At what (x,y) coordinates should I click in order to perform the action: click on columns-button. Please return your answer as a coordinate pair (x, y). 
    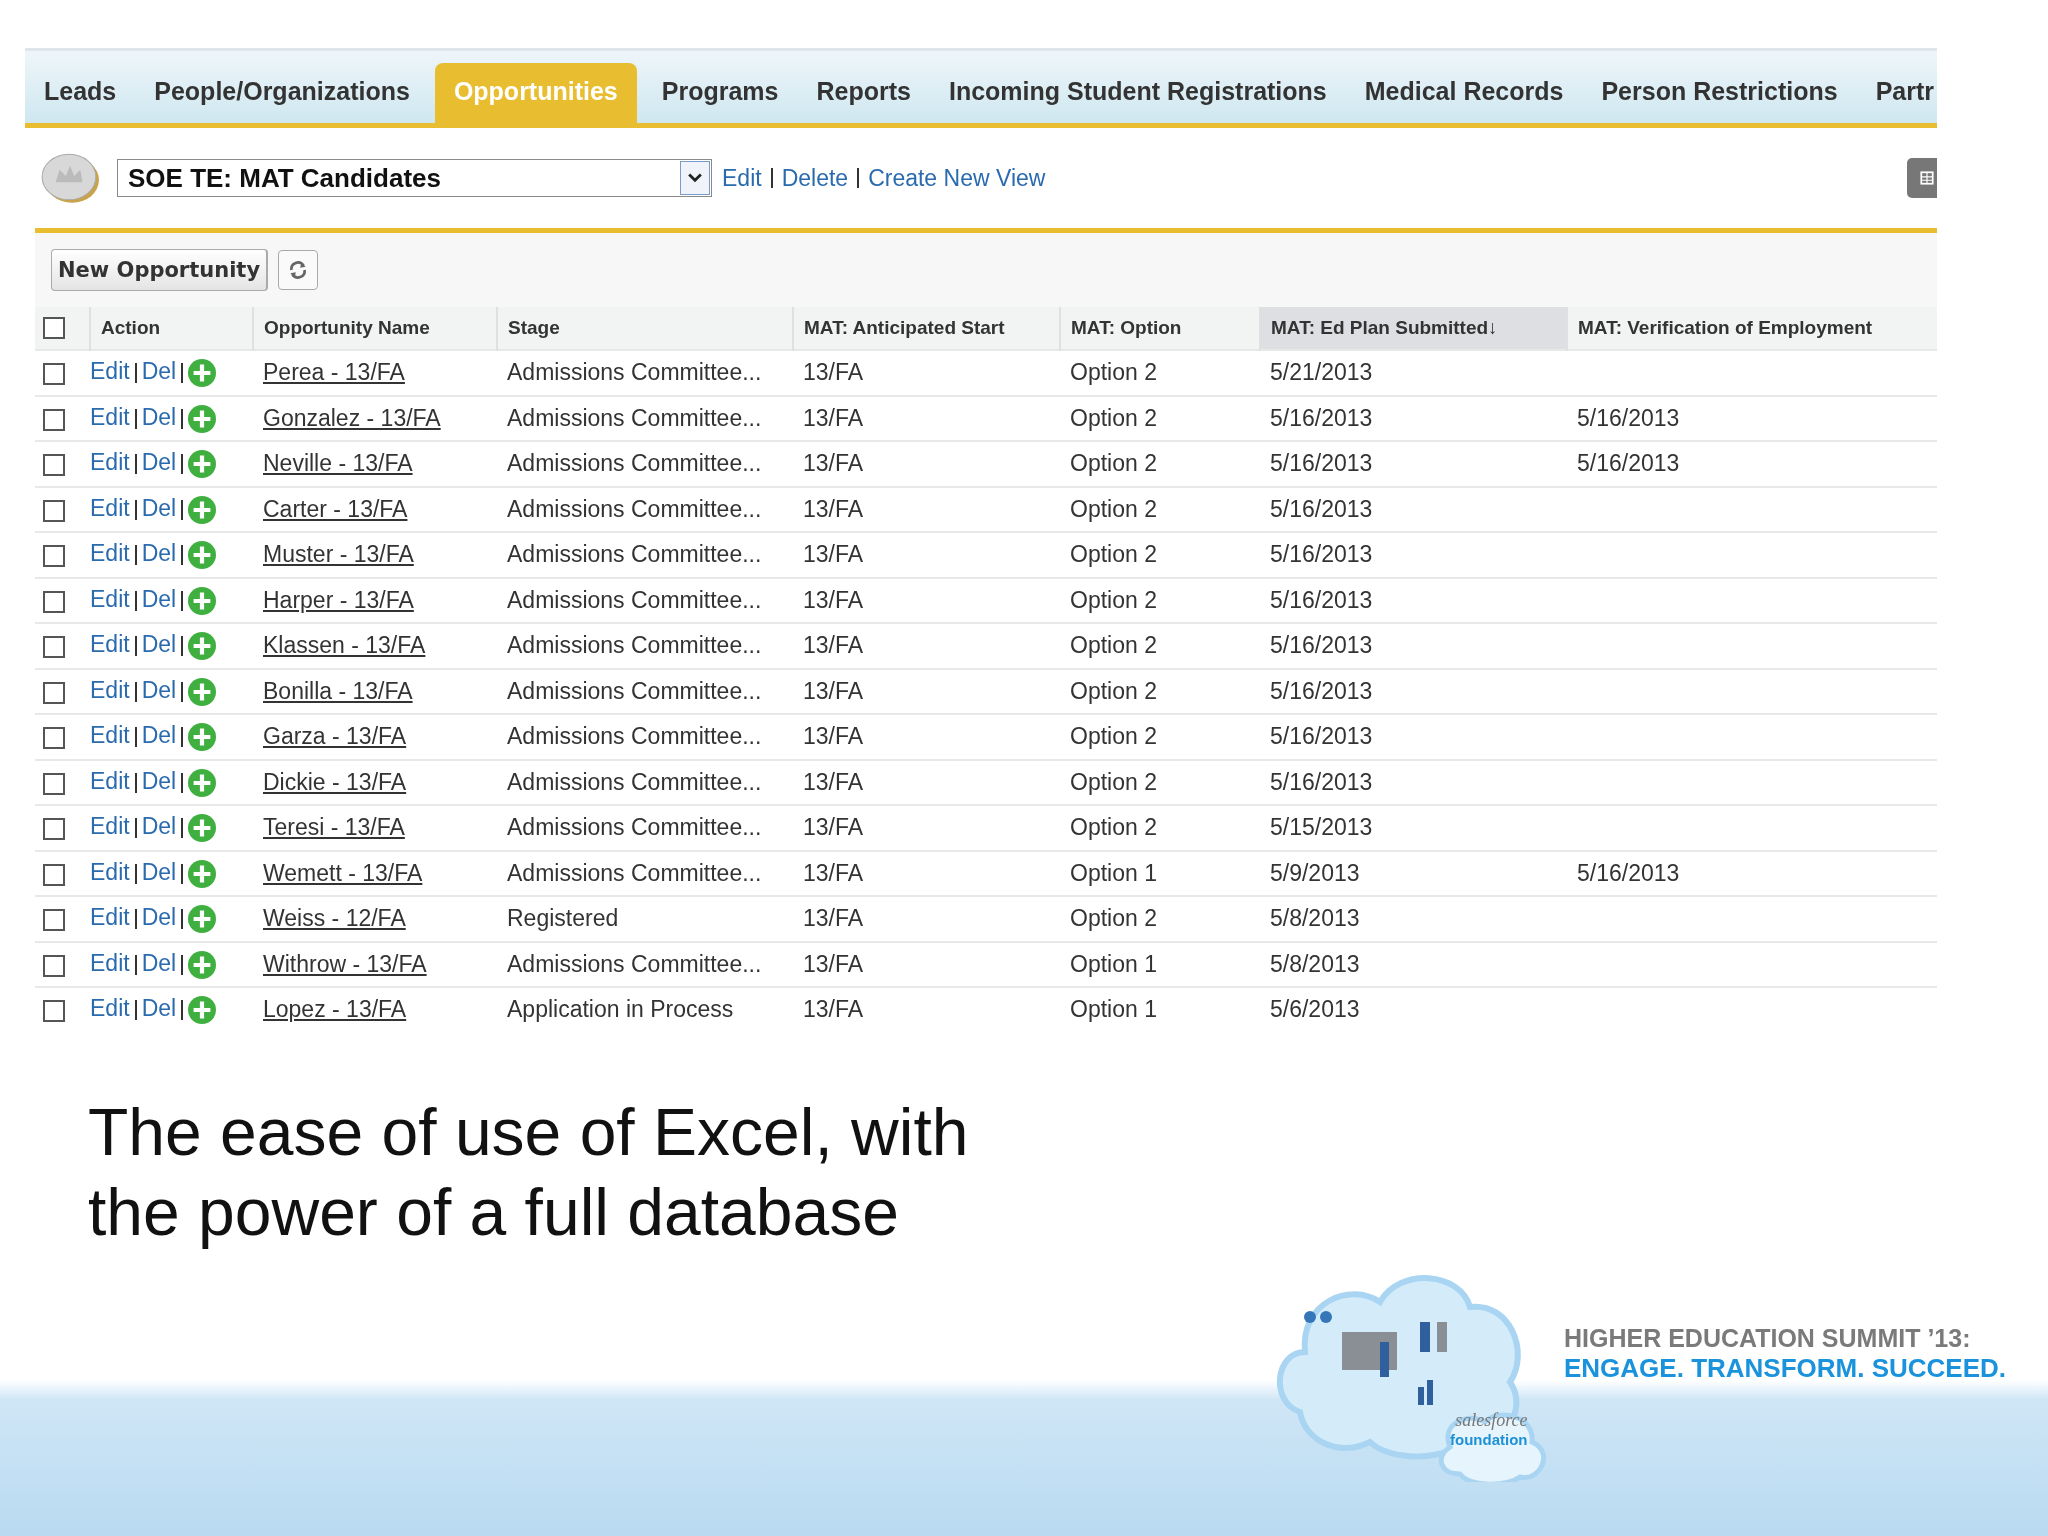
    Looking at the image, I should click on (1922, 178).